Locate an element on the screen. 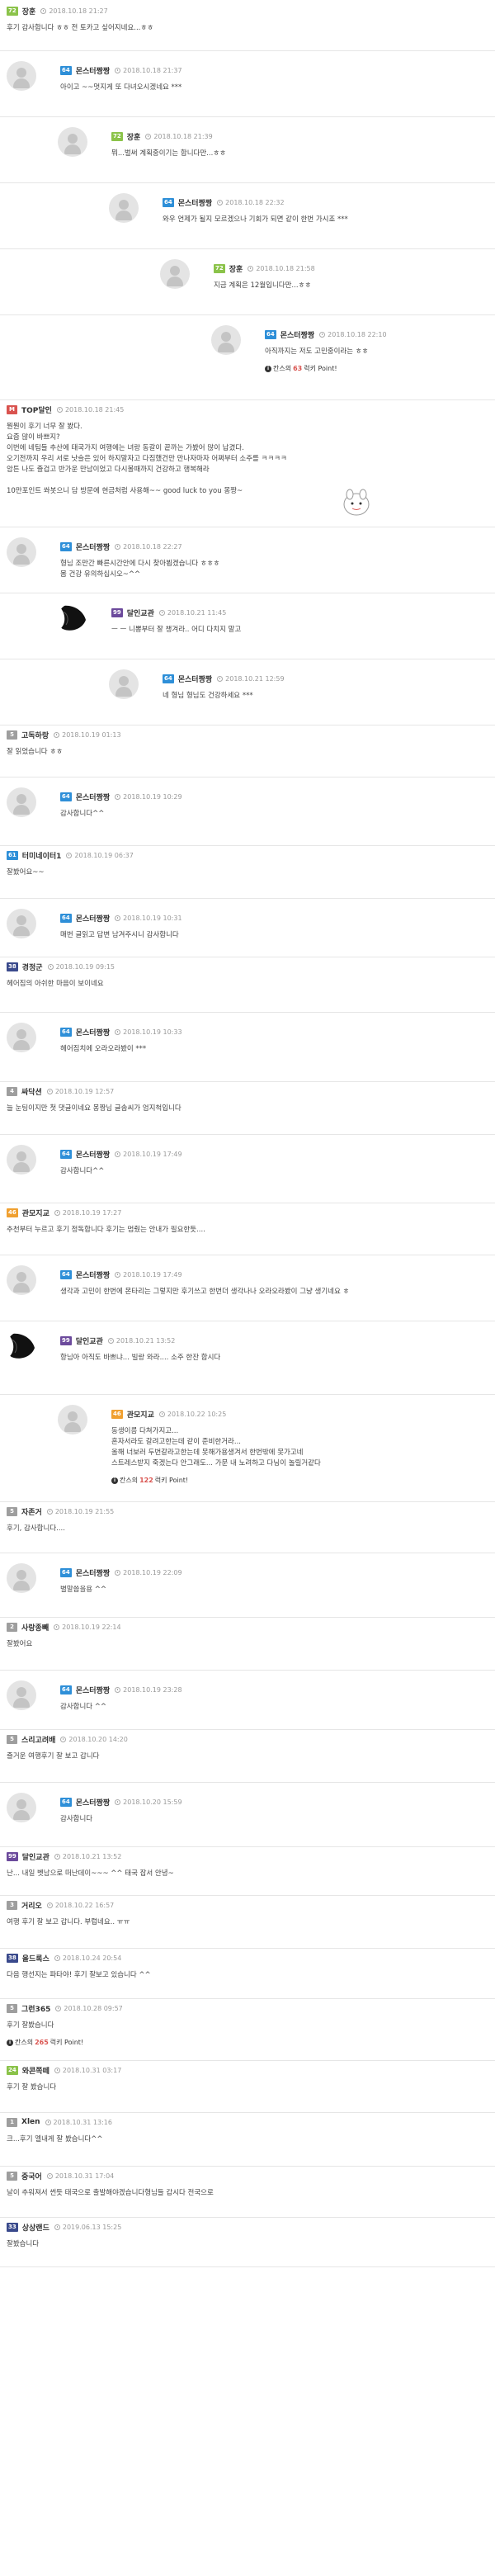  comment-body: 다음 행선지는 파타야! 후기 잘보고 있습니다 ^^ is located at coordinates (79, 1975).